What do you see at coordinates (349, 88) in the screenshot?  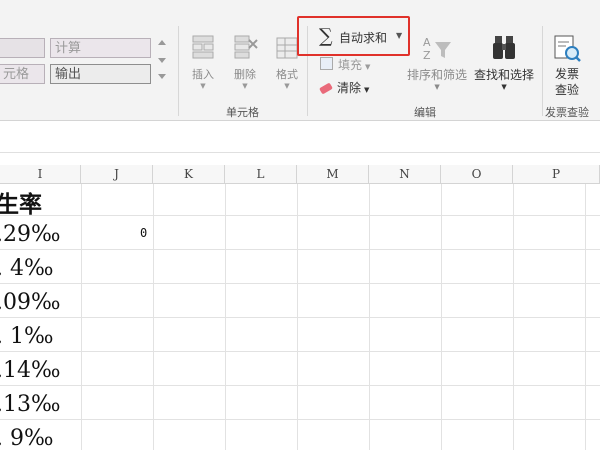 I see `clear-label: 清除` at bounding box center [349, 88].